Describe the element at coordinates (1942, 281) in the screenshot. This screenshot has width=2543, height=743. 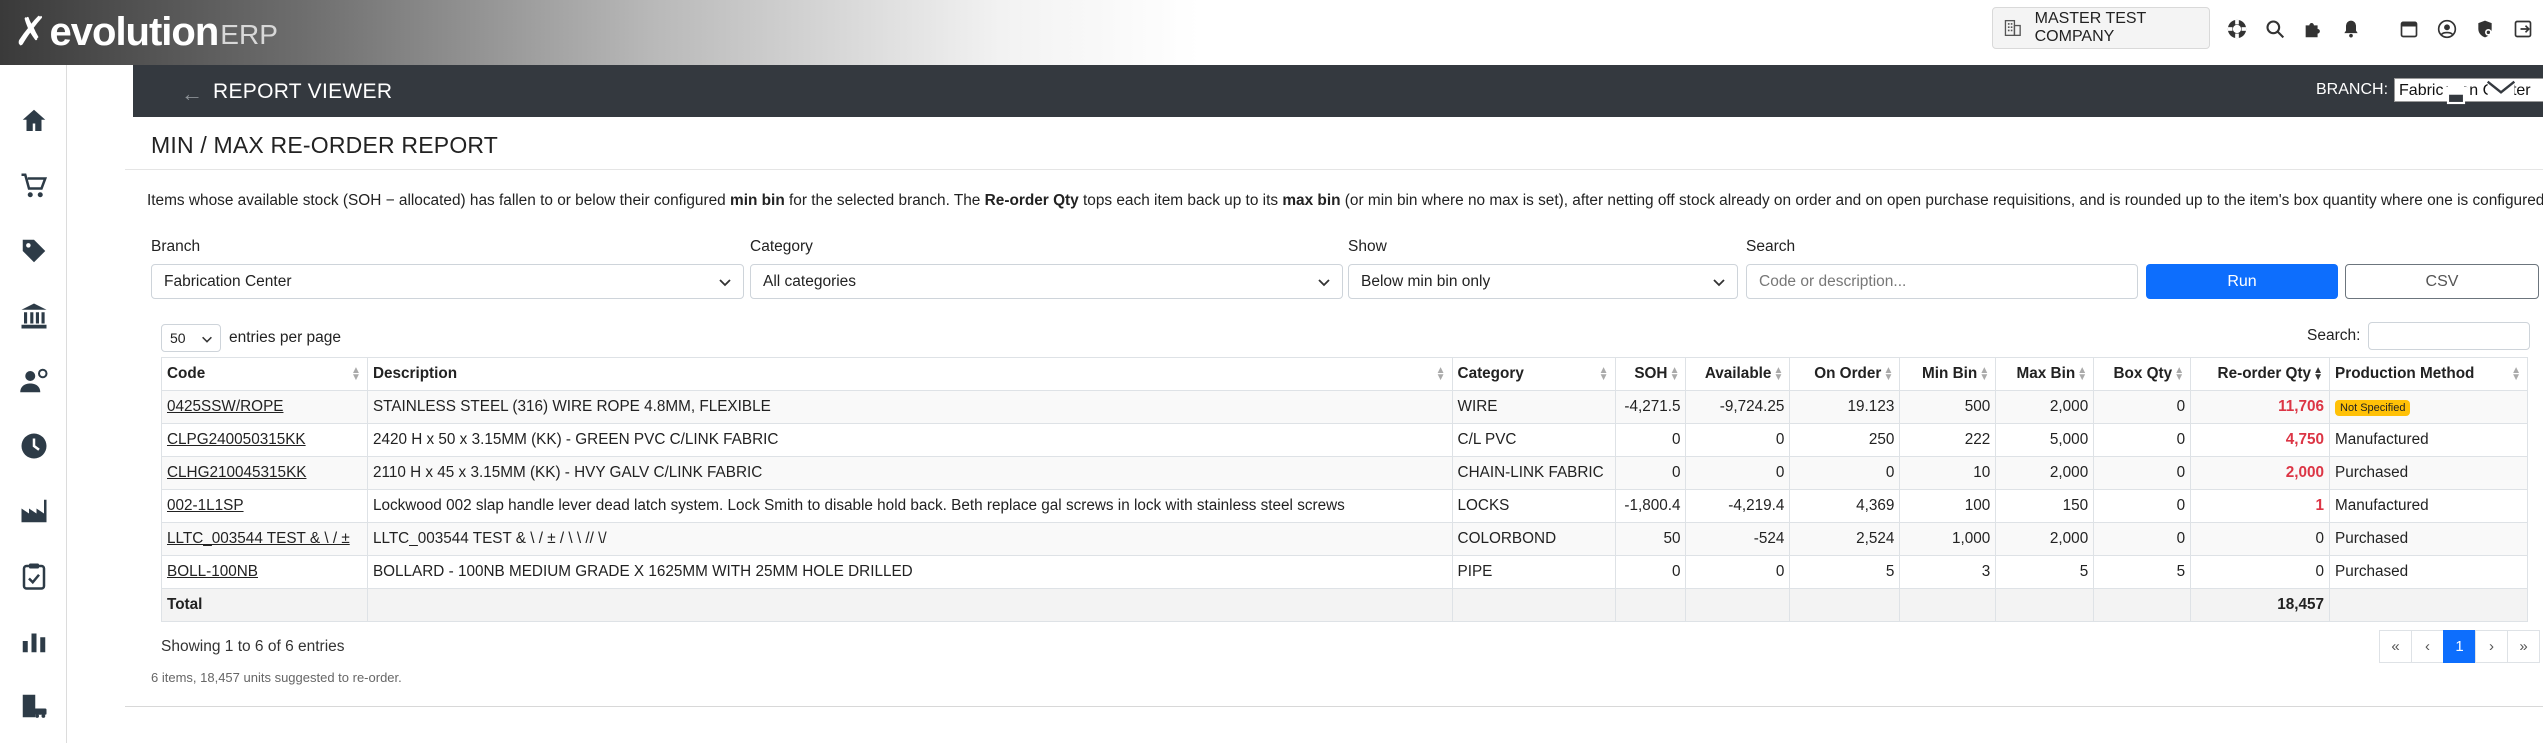
I see `search-input` at that location.